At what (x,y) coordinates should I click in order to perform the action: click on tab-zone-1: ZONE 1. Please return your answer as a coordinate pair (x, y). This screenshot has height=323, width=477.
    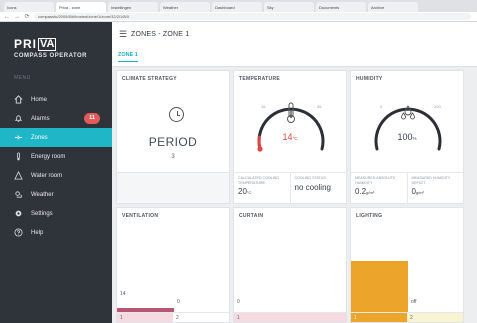
    Looking at the image, I should click on (128, 57).